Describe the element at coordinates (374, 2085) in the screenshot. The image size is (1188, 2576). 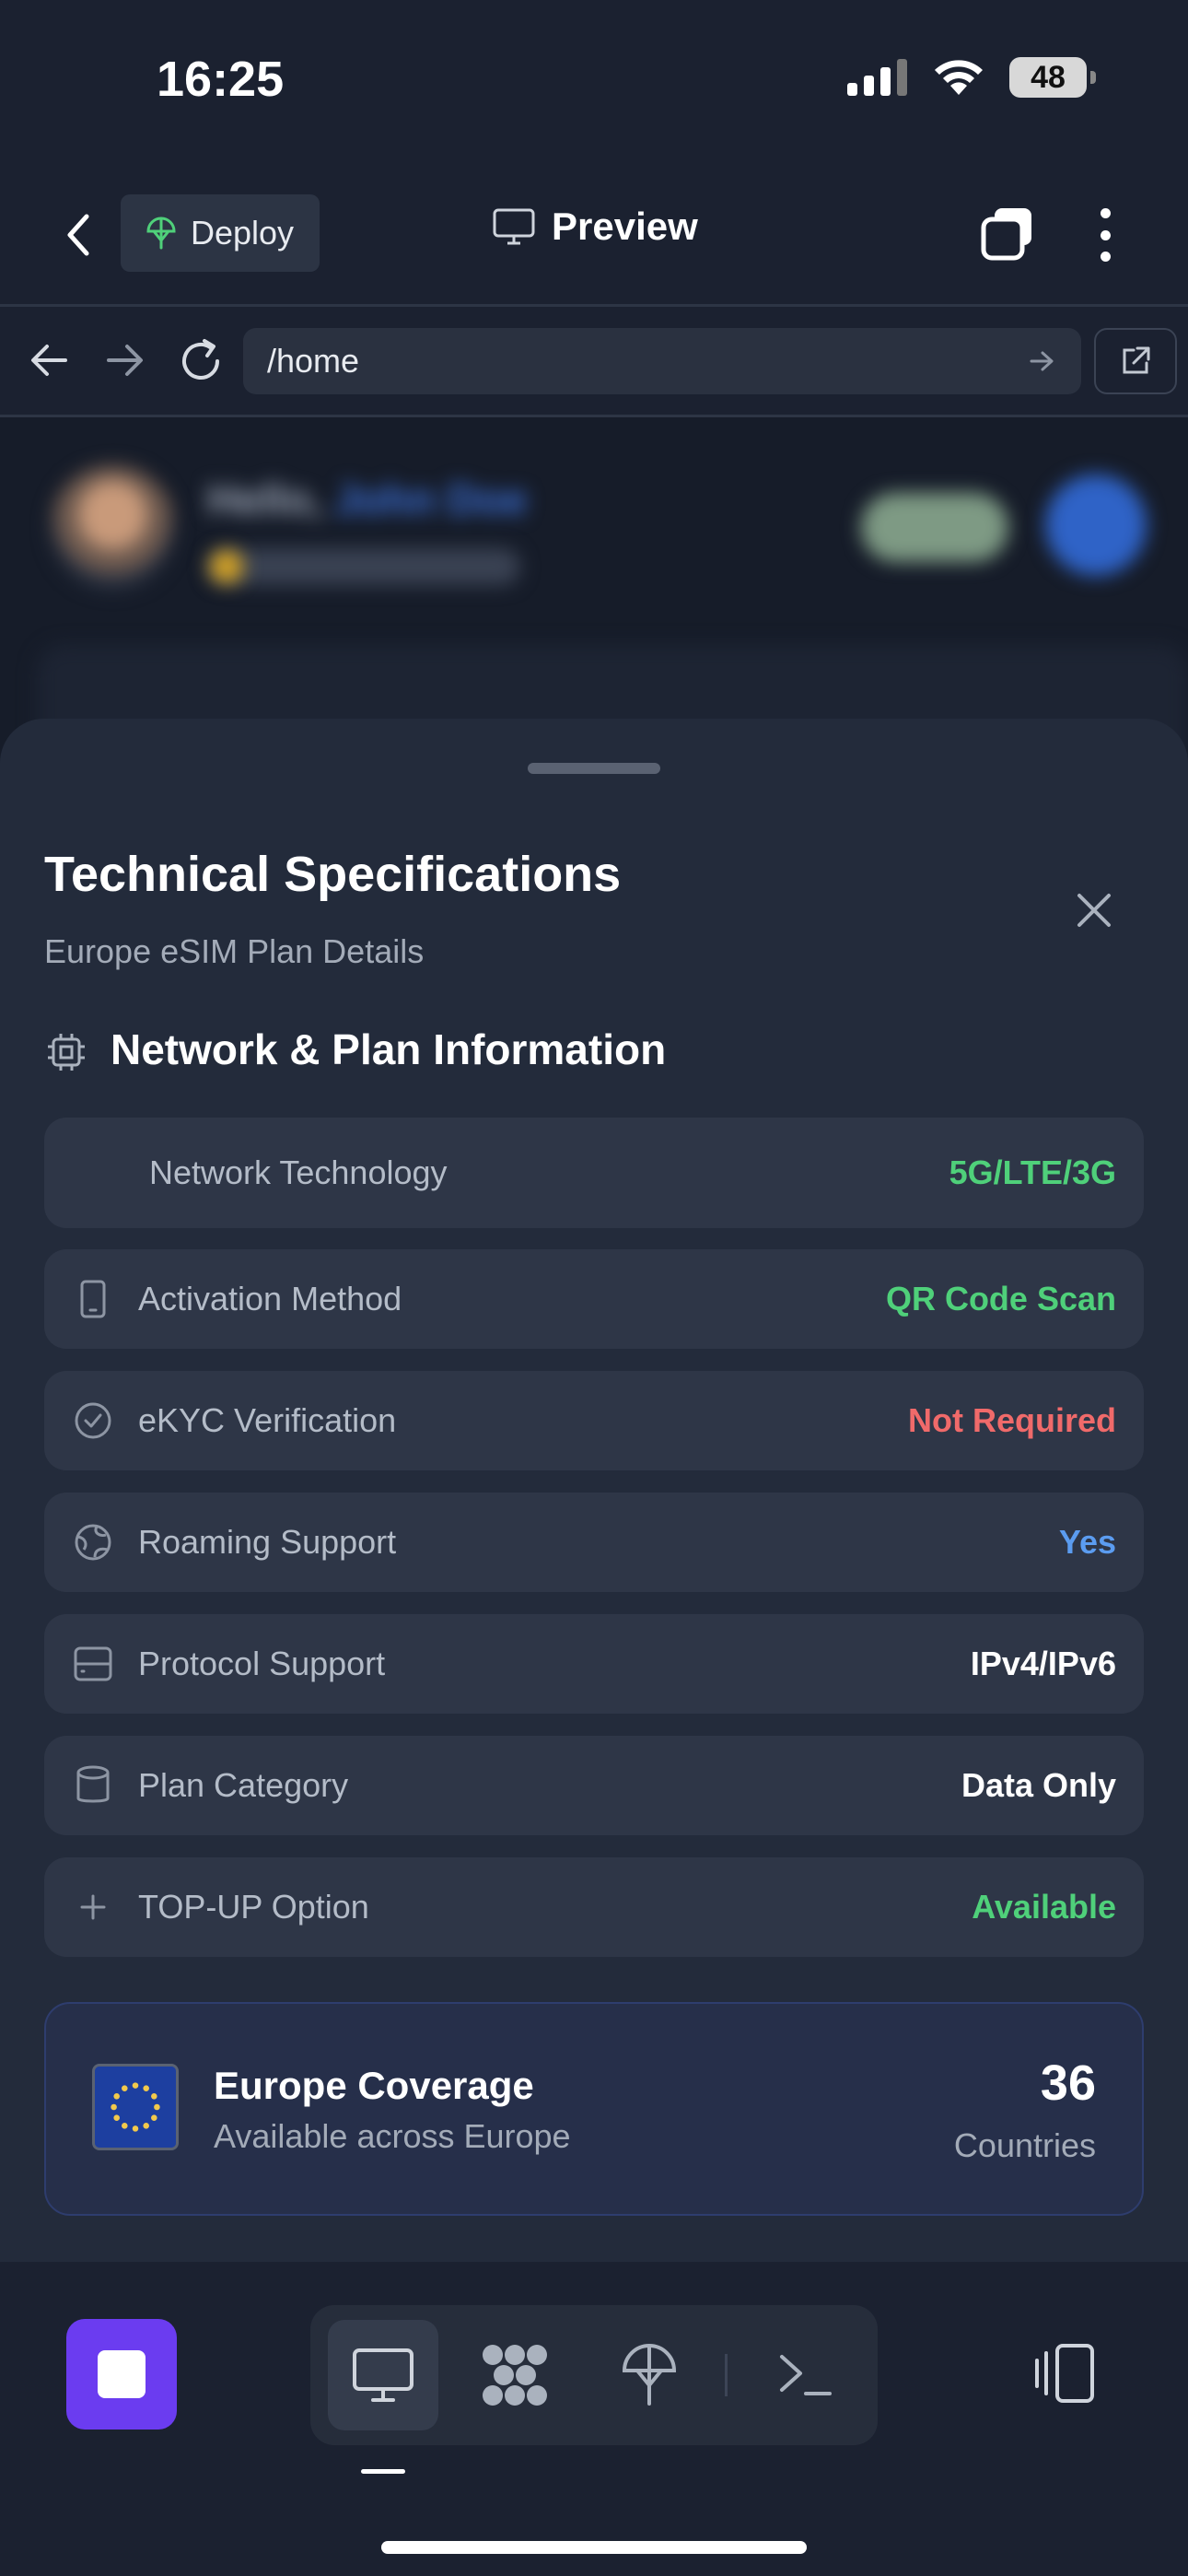
I see `coverage-title: Europe Coverage` at that location.